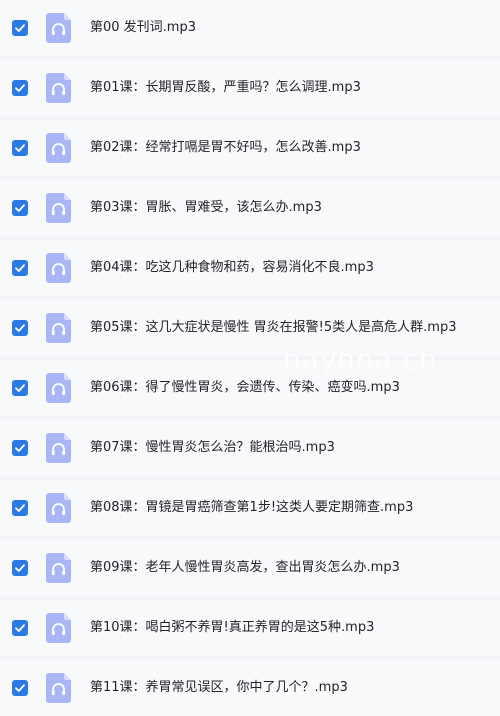 This screenshot has width=500, height=716. I want to click on file-row: 第02课：经常打嗝是胃不好吗，怎么改善.mp3, so click(250, 148).